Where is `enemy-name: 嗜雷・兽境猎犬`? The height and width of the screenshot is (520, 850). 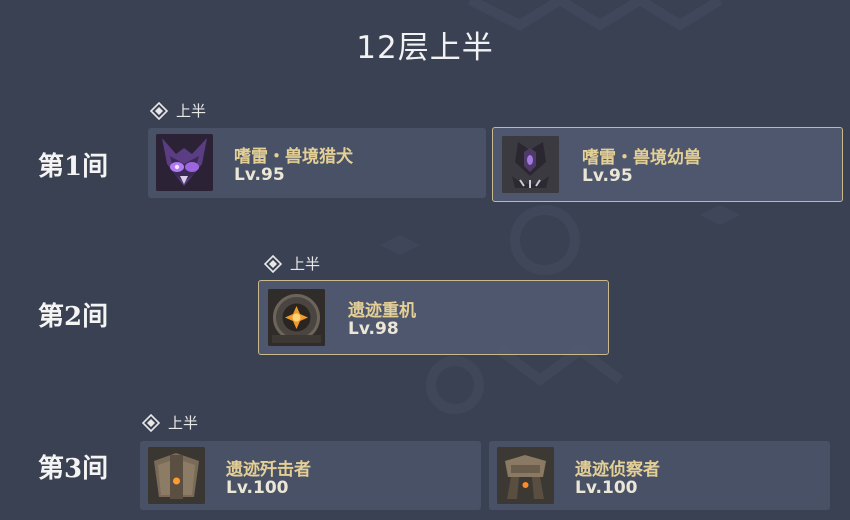 enemy-name: 嗜雷・兽境猎犬 is located at coordinates (293, 157).